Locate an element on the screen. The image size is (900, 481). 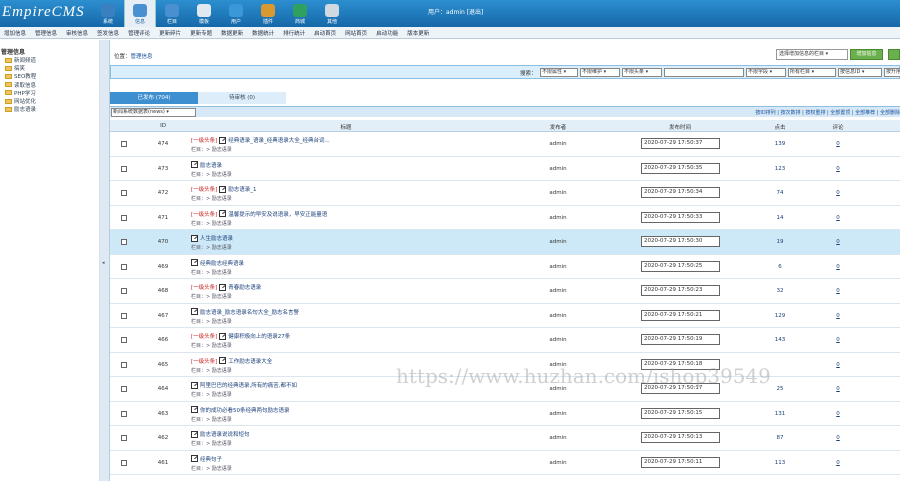
tree-item: 新闻频道 is located at coordinates (20, 60).